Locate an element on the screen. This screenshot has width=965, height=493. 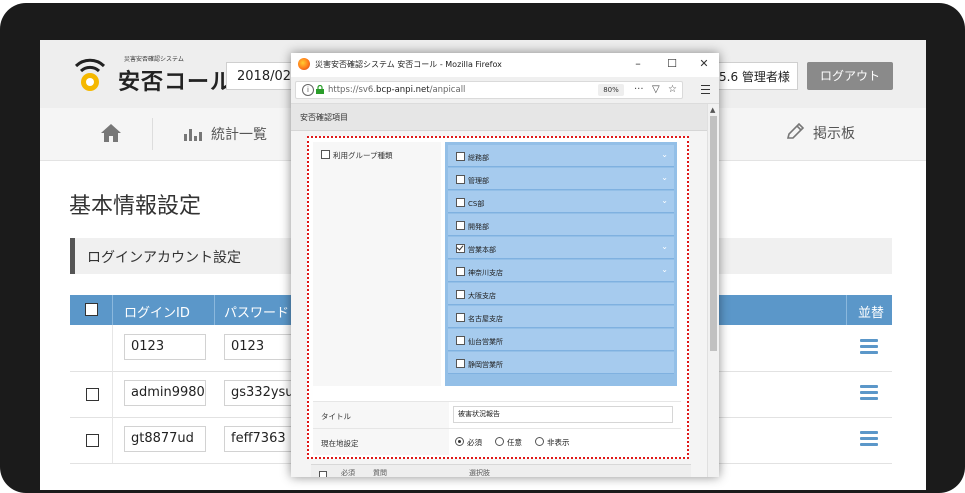
nav-board: 掲示板 is located at coordinates (820, 132).